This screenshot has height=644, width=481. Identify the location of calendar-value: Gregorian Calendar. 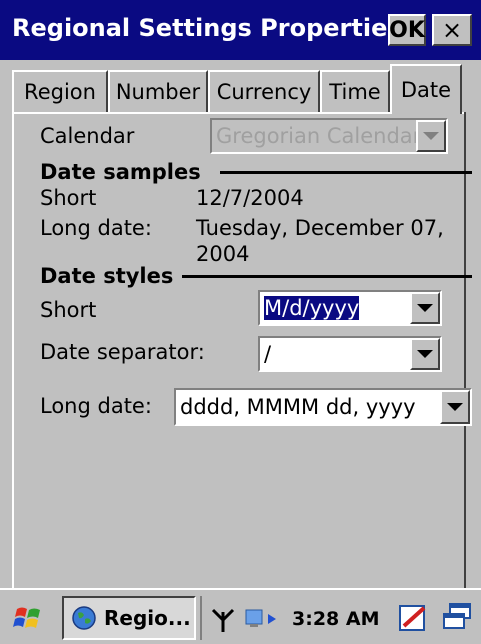
(316, 136).